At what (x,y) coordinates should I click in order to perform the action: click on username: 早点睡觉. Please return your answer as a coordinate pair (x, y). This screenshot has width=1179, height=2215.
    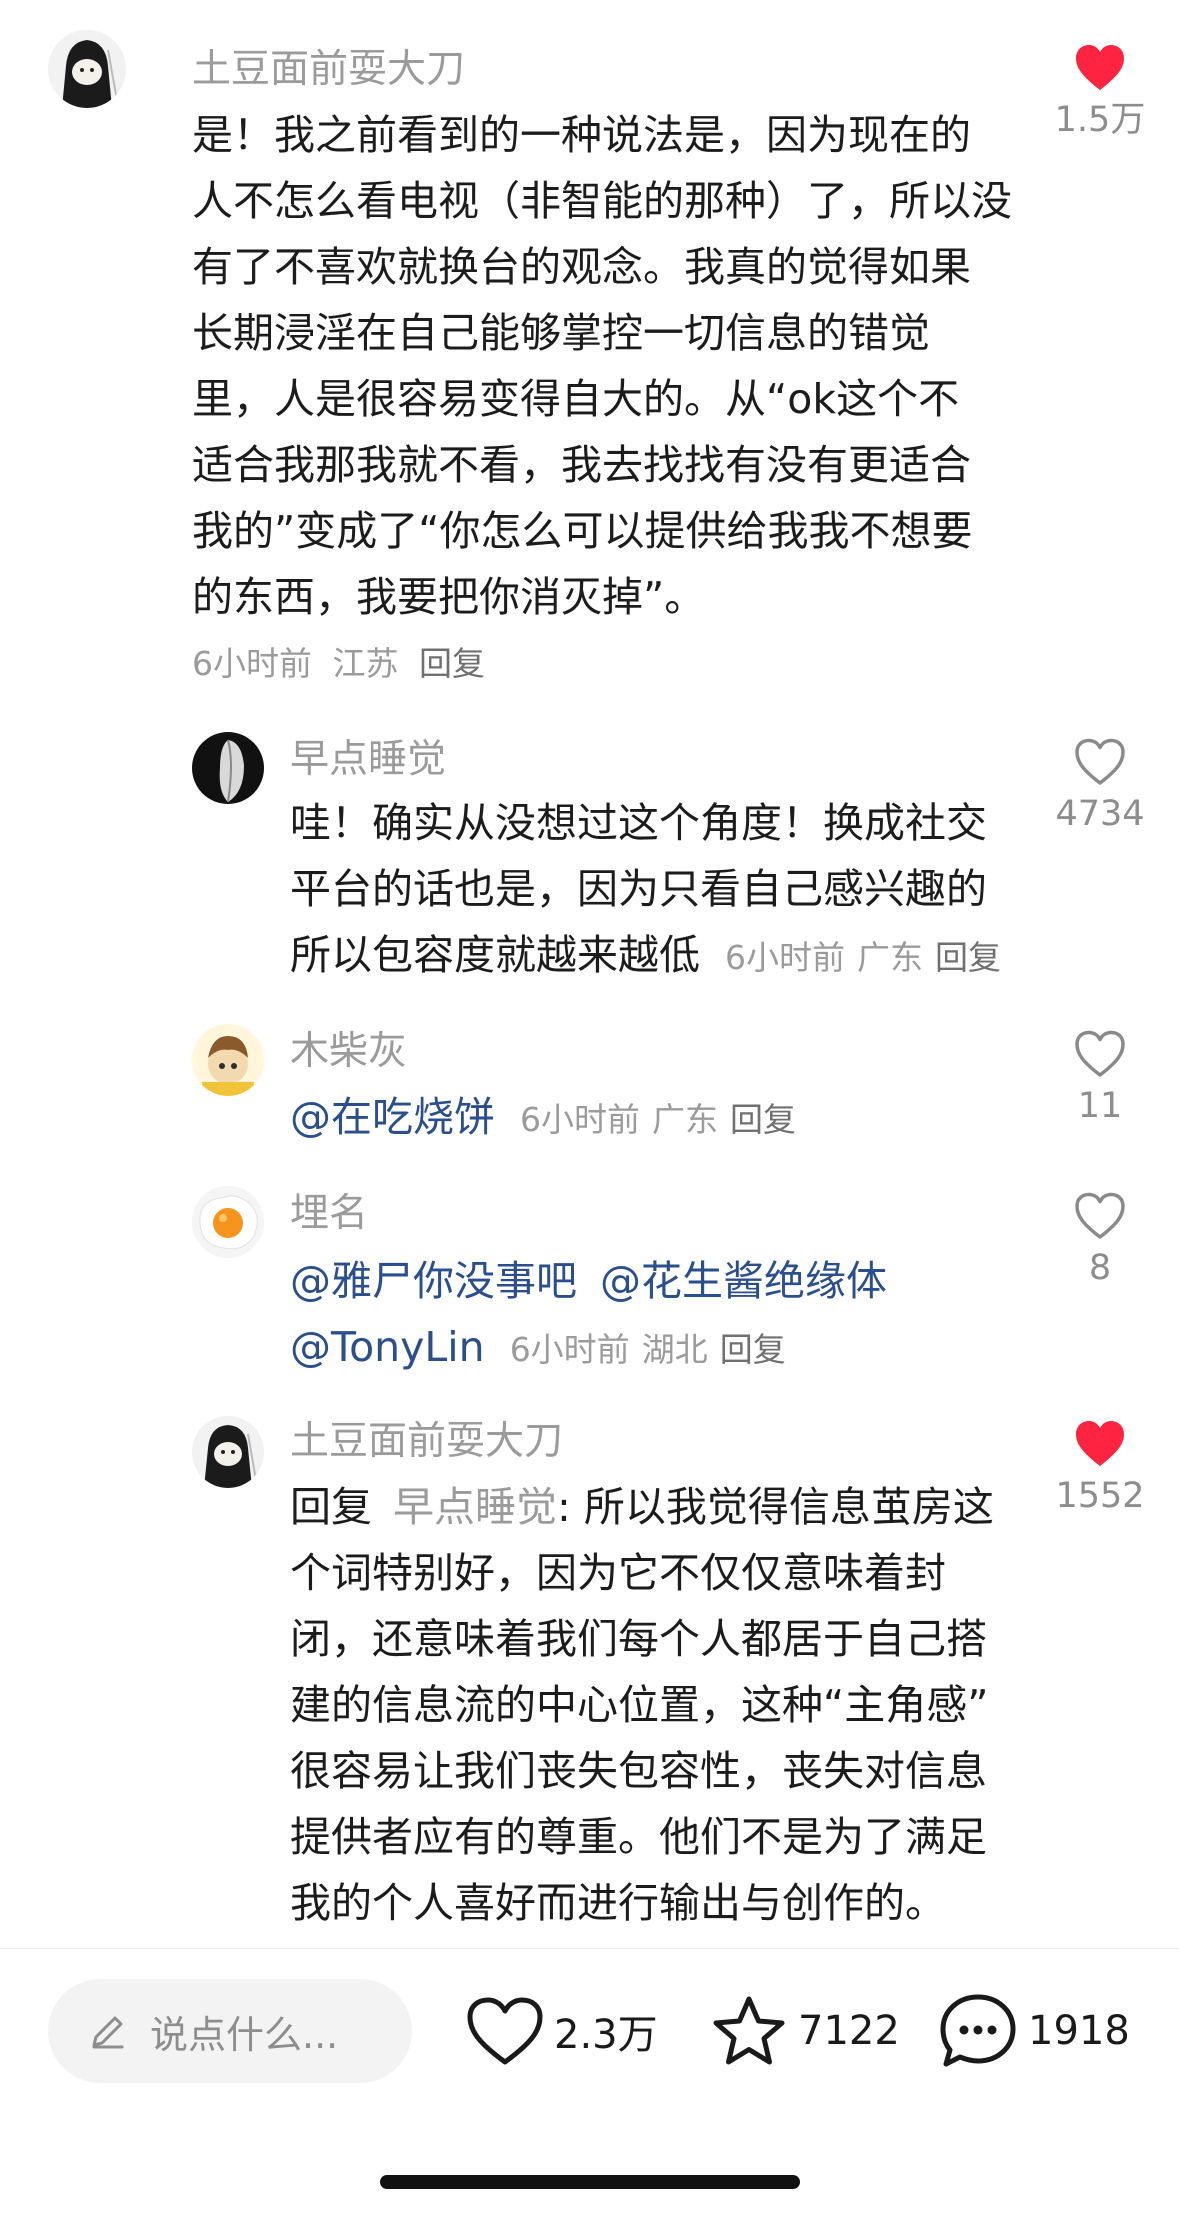
    Looking at the image, I should click on (368, 760).